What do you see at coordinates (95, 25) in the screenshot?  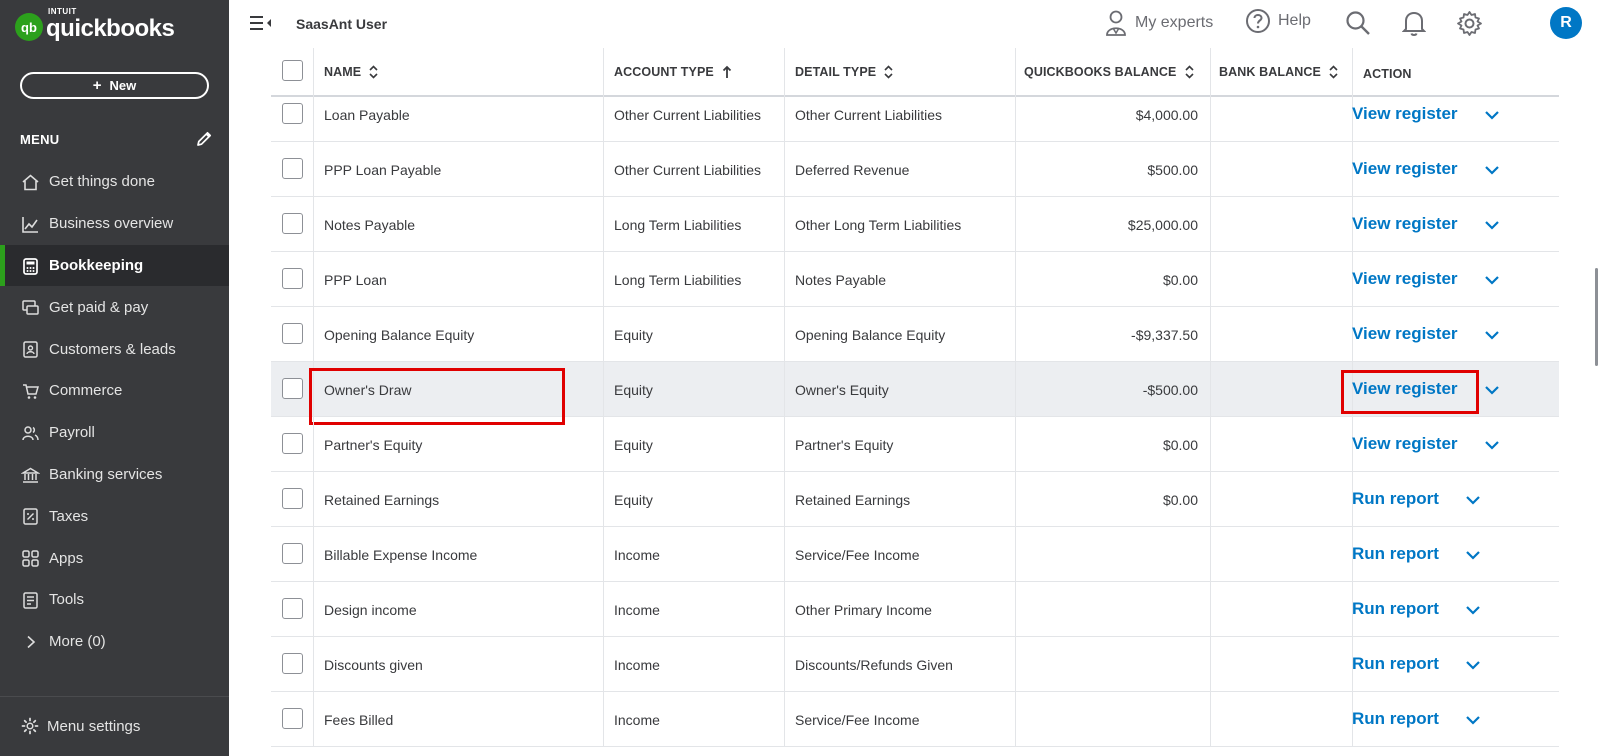 I see `quickbooks-logo: qb INTUIT quickbooks` at bounding box center [95, 25].